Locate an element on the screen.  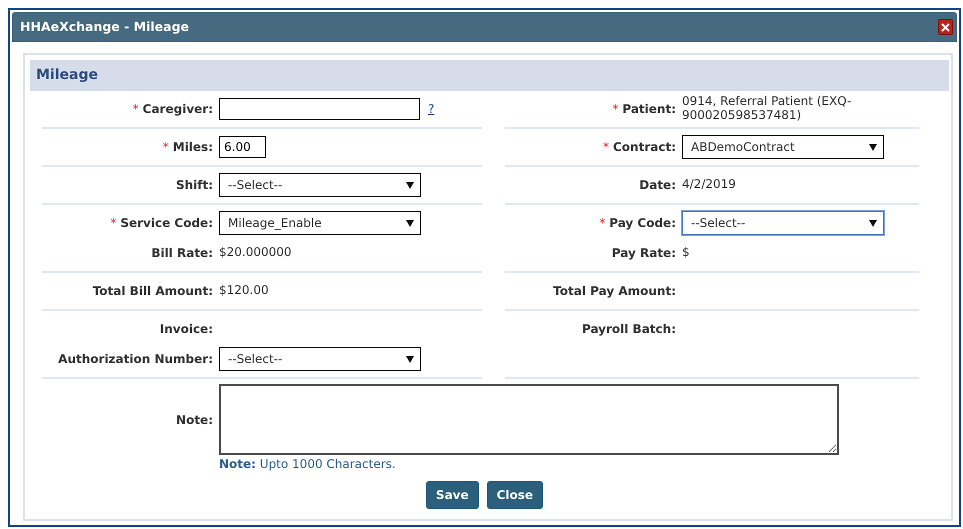
field-label: Miles: is located at coordinates (192, 147).